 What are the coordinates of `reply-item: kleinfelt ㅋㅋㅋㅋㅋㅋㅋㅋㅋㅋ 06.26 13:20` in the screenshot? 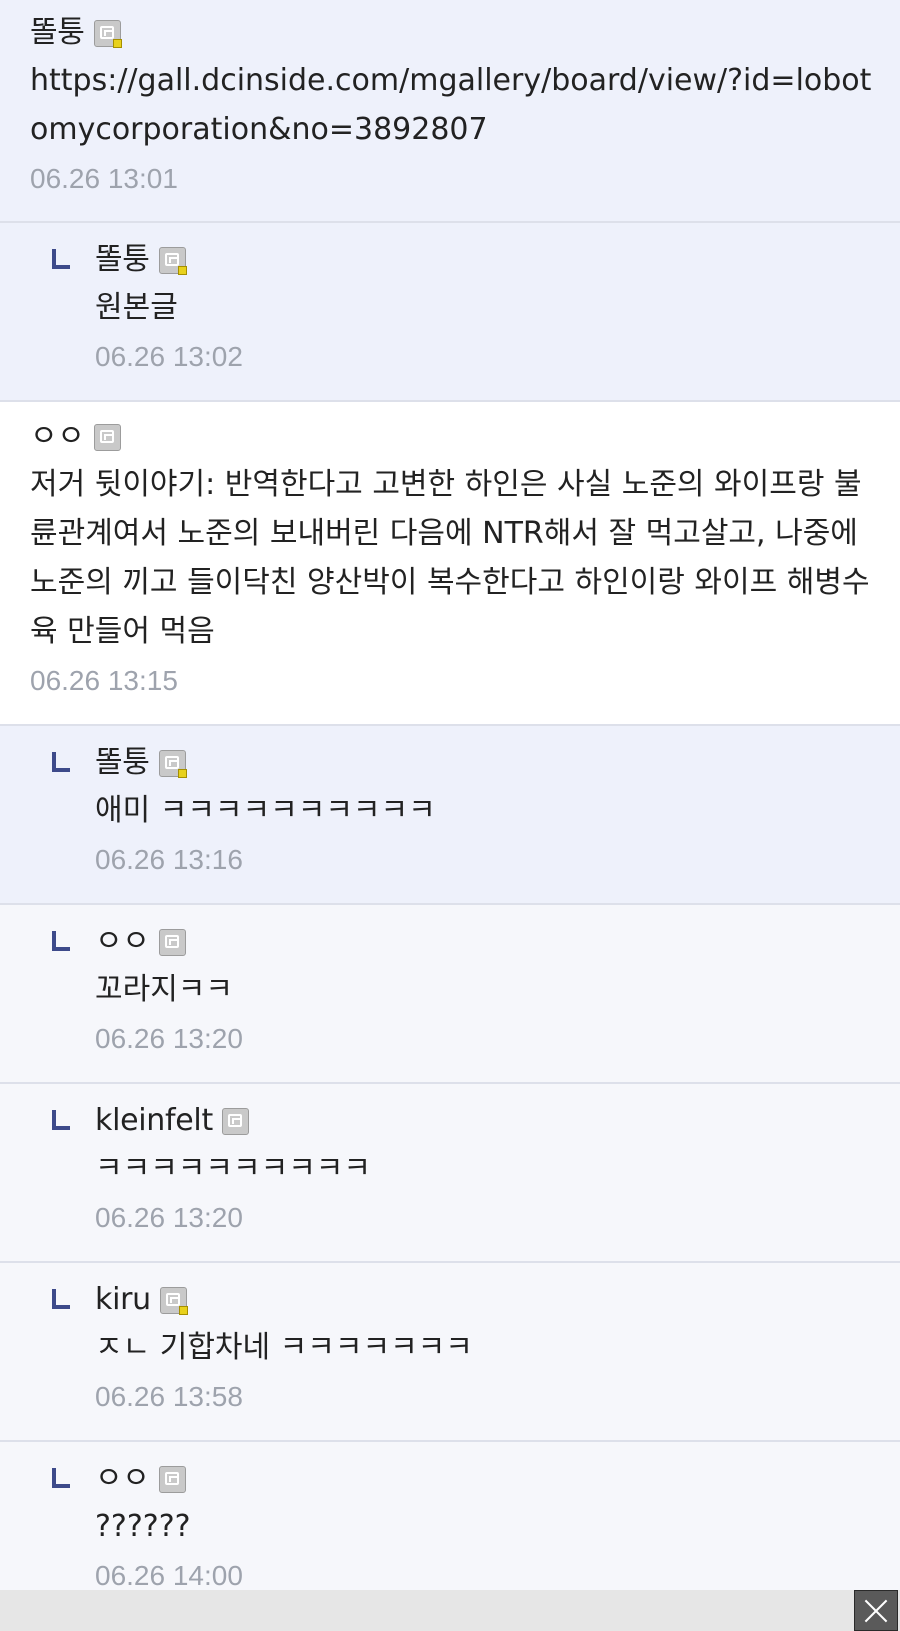 It's located at (450, 1173).